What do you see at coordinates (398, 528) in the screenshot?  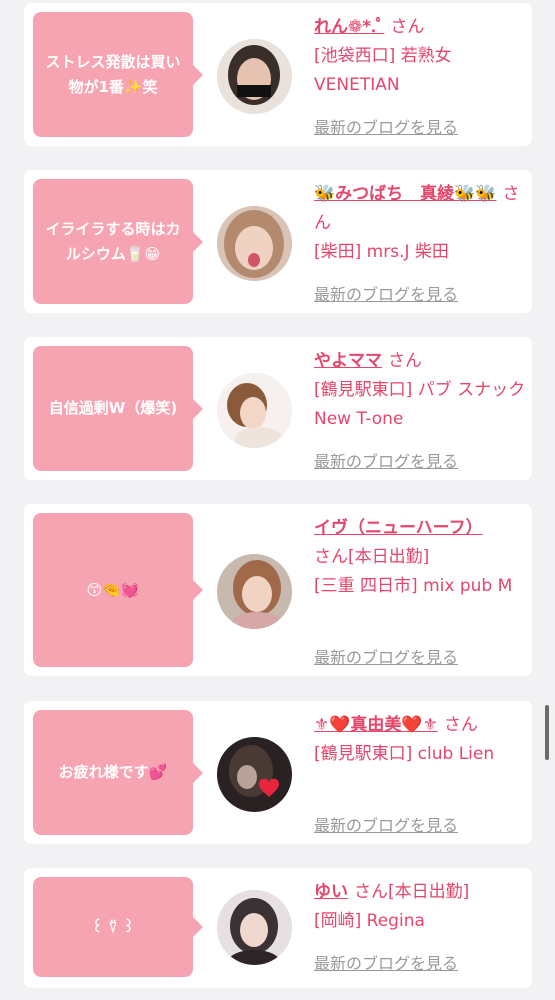 I see `poster-name-link: イヴ（ニューハーフ）` at bounding box center [398, 528].